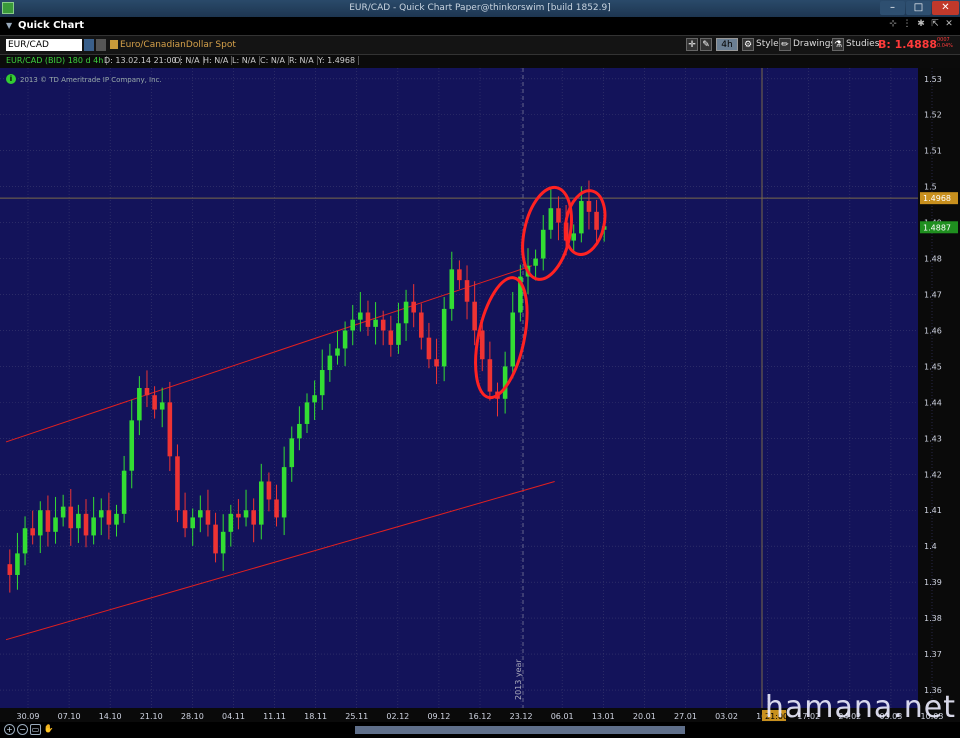  Describe the element at coordinates (933, 618) in the screenshot. I see `y-tick-label: 1.38` at that location.